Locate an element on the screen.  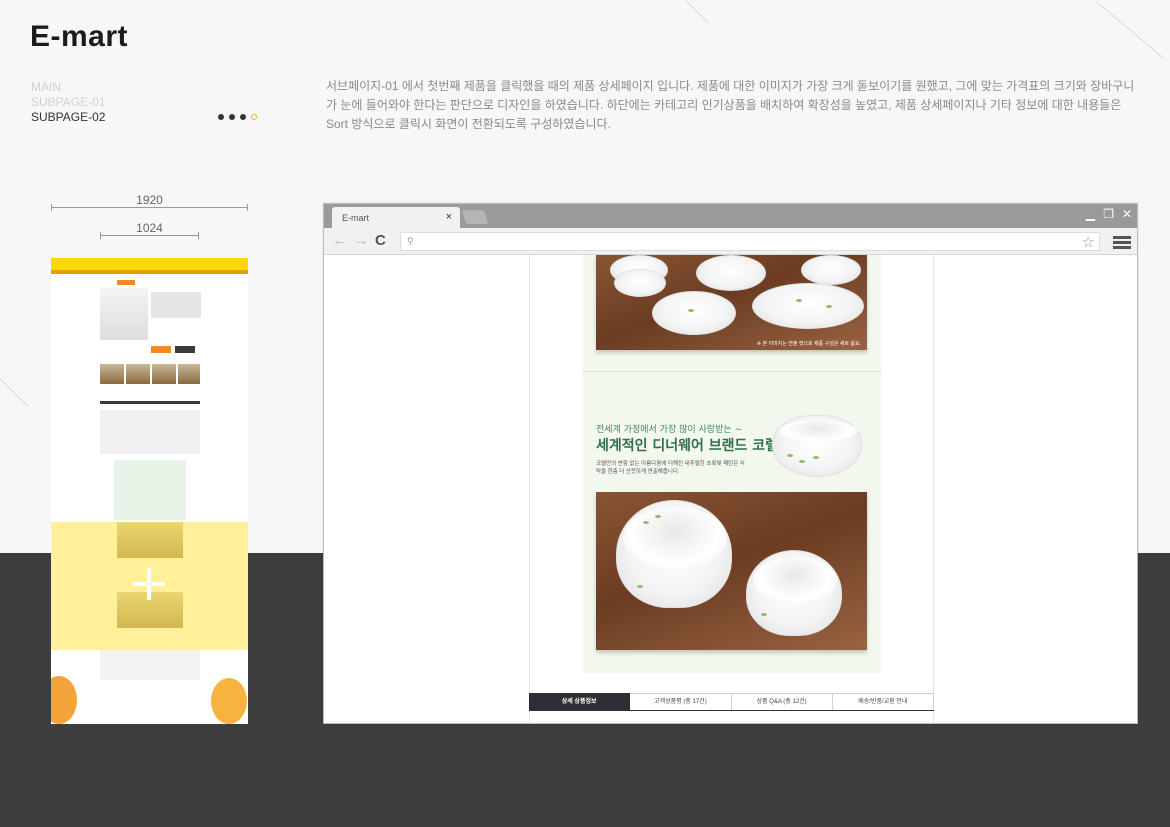
product-photo-top: ※ 본 이미지는 연출 컷으로 제품 구성은 새로 봄요. is located at coordinates (731, 302).